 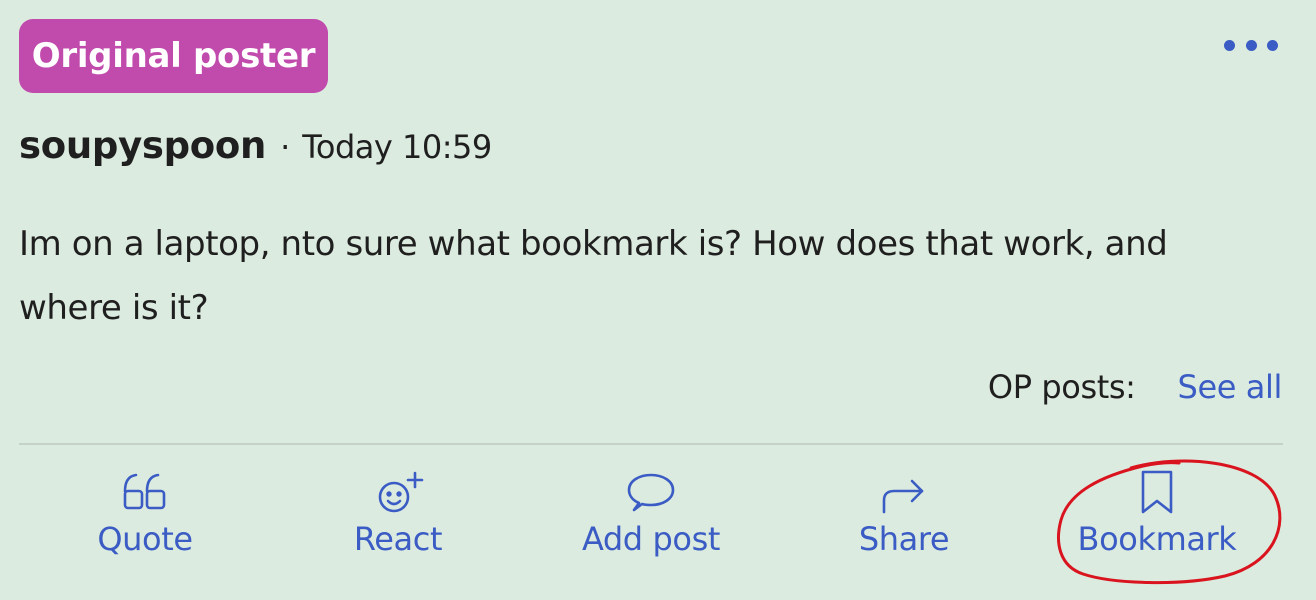 I want to click on share-arrow-icon, so click(x=903, y=496).